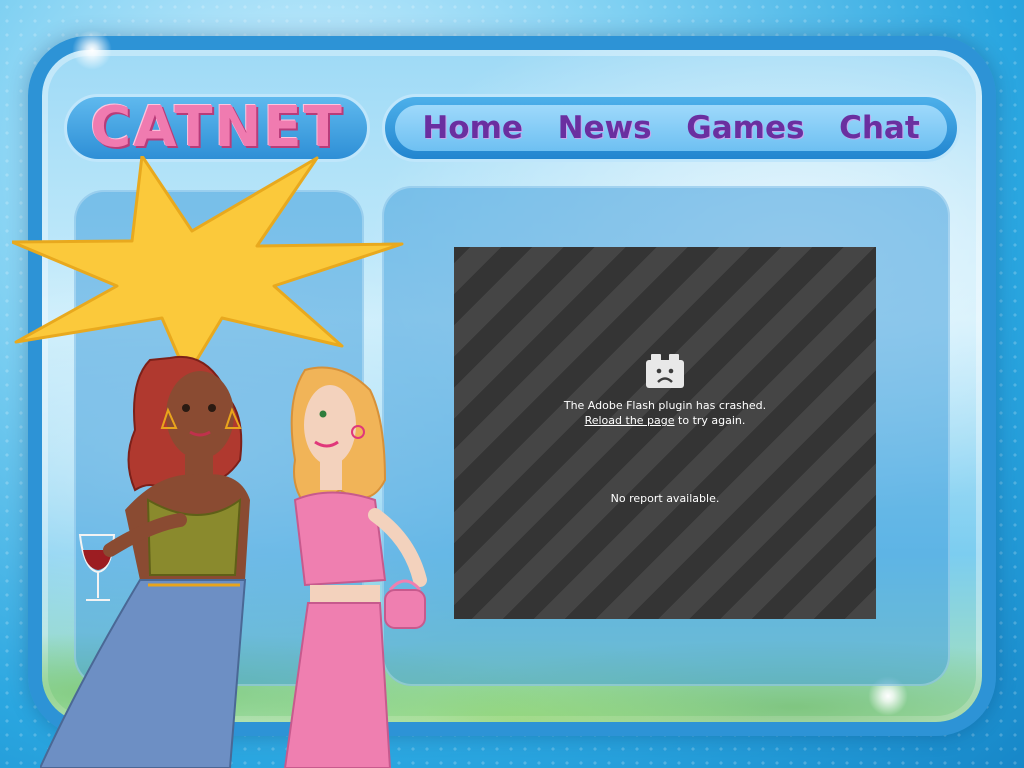  I want to click on reload-suffix: to try again., so click(710, 420).